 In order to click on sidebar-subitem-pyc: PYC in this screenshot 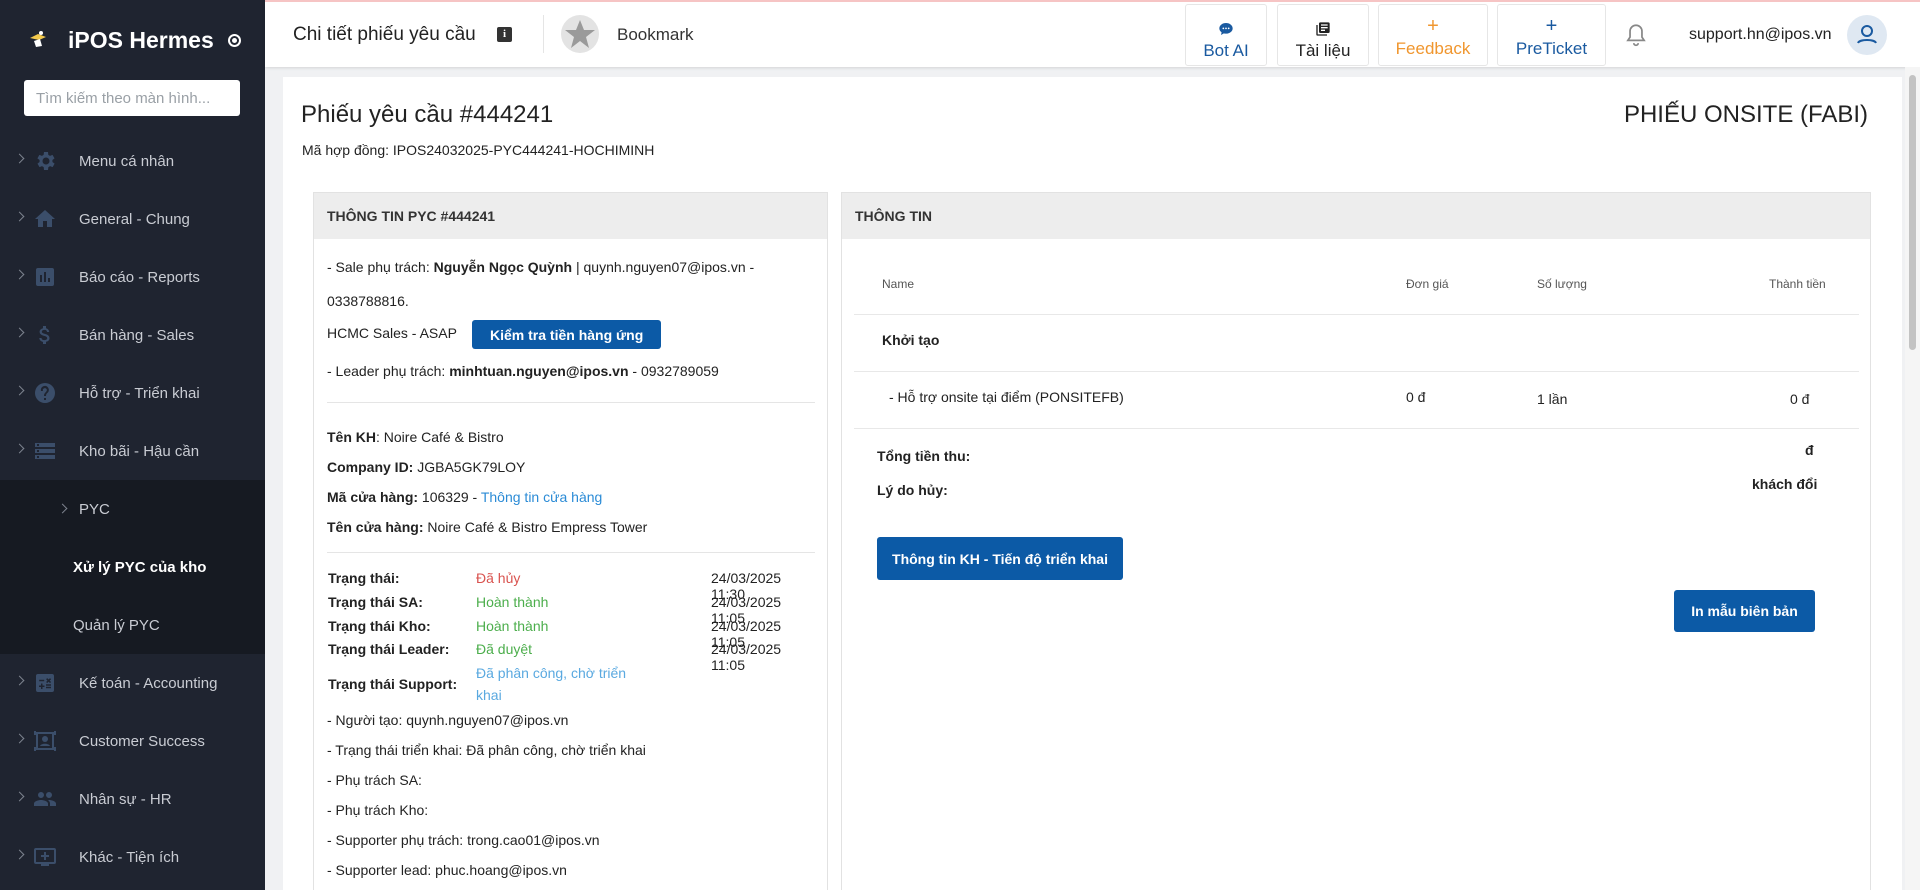, I will do `click(132, 509)`.